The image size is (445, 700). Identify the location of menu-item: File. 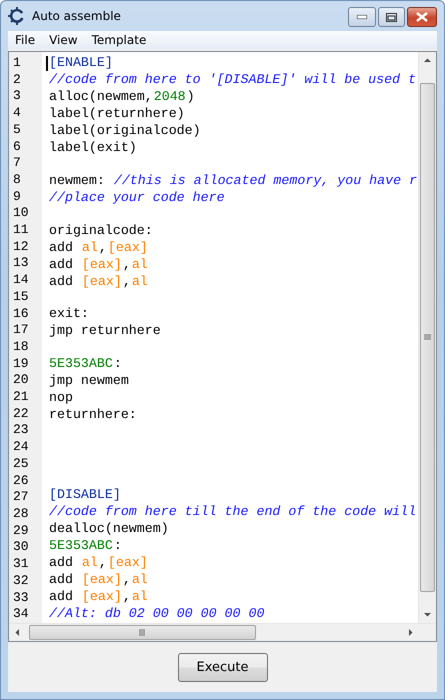
(25, 40).